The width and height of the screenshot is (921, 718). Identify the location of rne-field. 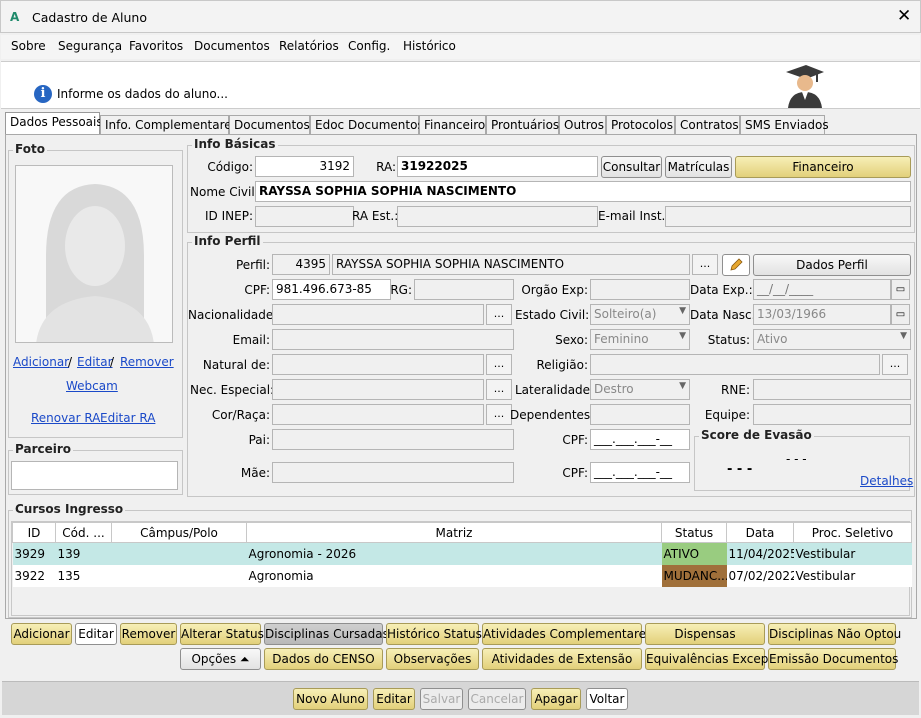
(832, 389).